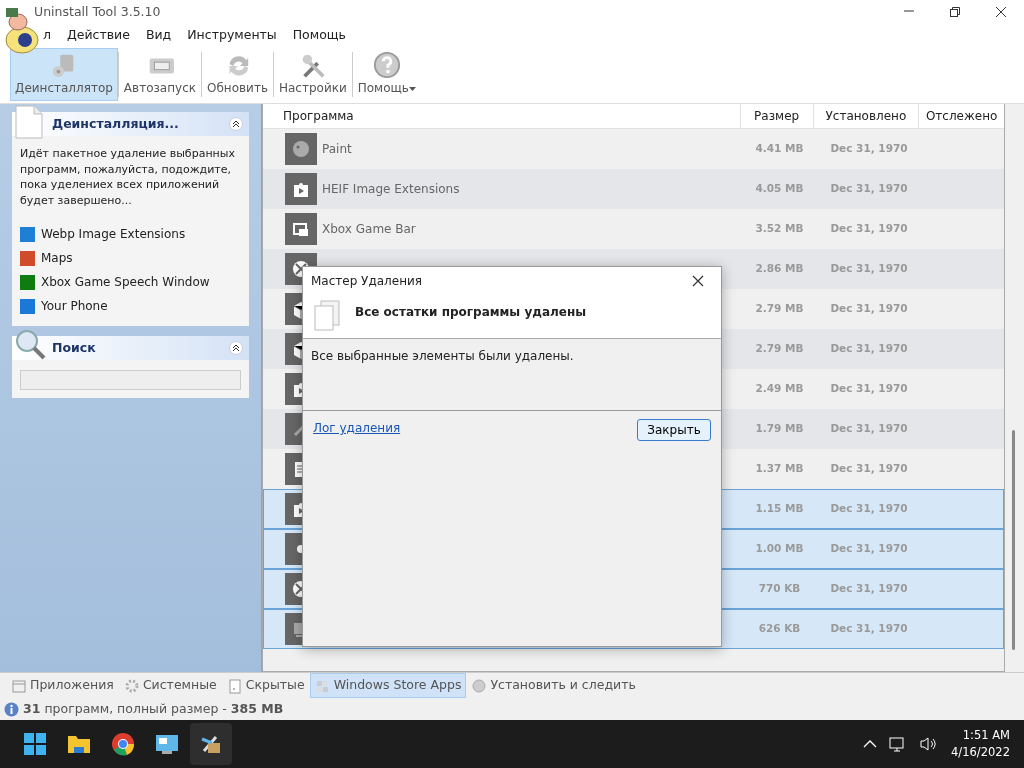 Image resolution: width=1024 pixels, height=768 pixels. Describe the element at coordinates (779, 589) in the screenshot. I see `size-text: 770 KB` at that location.